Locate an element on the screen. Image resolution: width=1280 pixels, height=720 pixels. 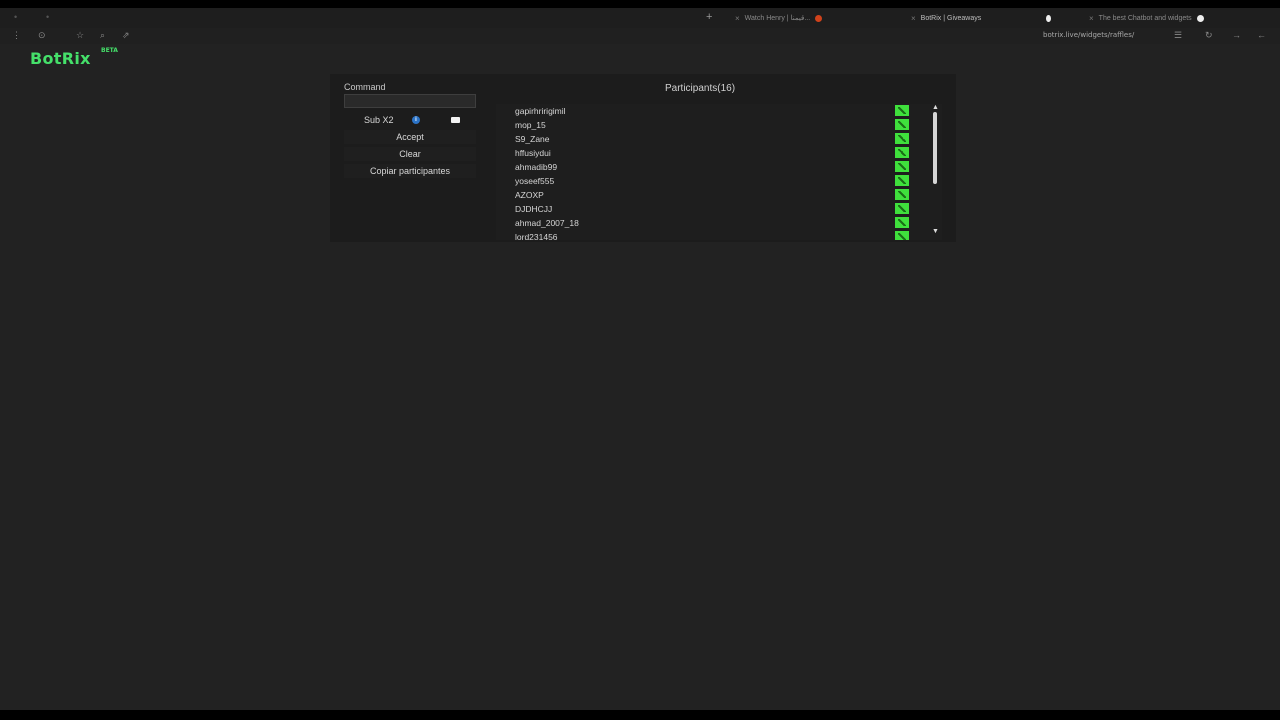
list-item: AZOXP is located at coordinates (706, 195).